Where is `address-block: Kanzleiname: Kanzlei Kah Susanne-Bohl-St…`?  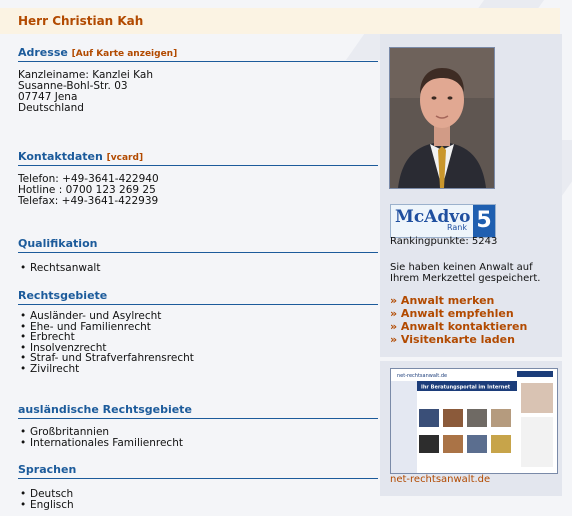
address-block: Kanzleiname: Kanzlei Kah Susanne-Bohl-St… is located at coordinates (85, 91).